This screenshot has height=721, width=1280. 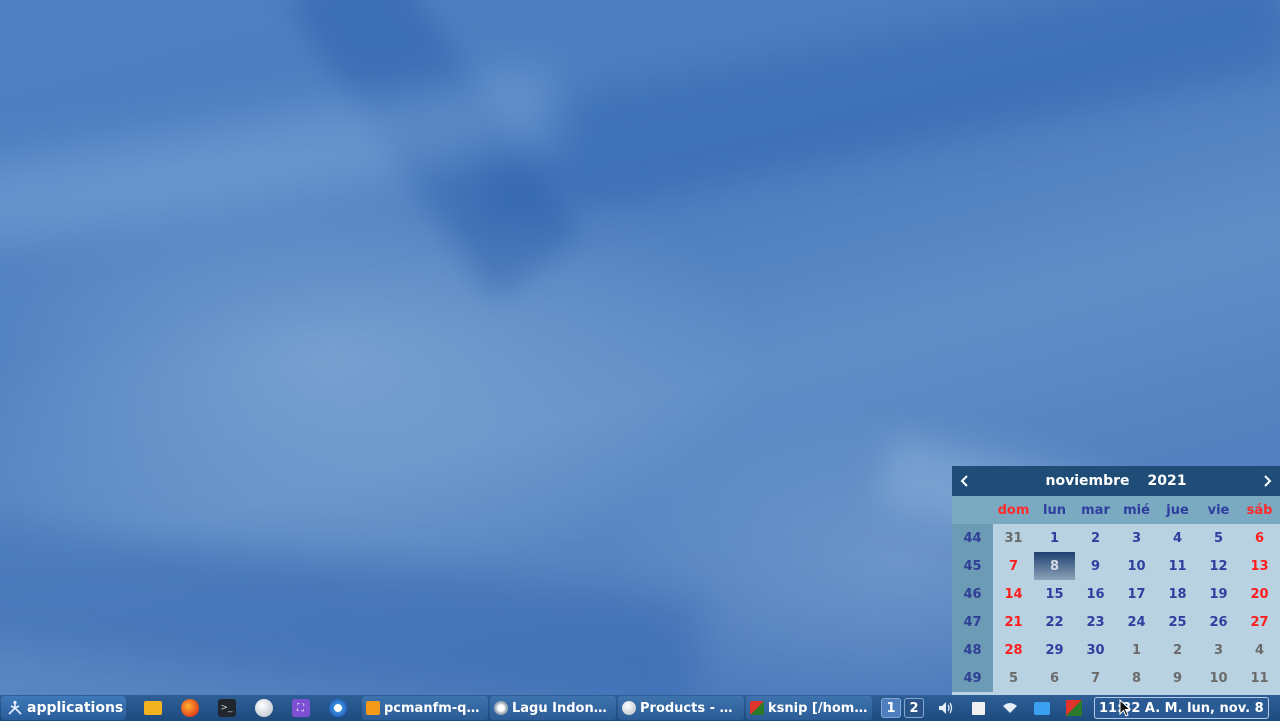 I want to click on month-label: noviembre, so click(x=1088, y=481).